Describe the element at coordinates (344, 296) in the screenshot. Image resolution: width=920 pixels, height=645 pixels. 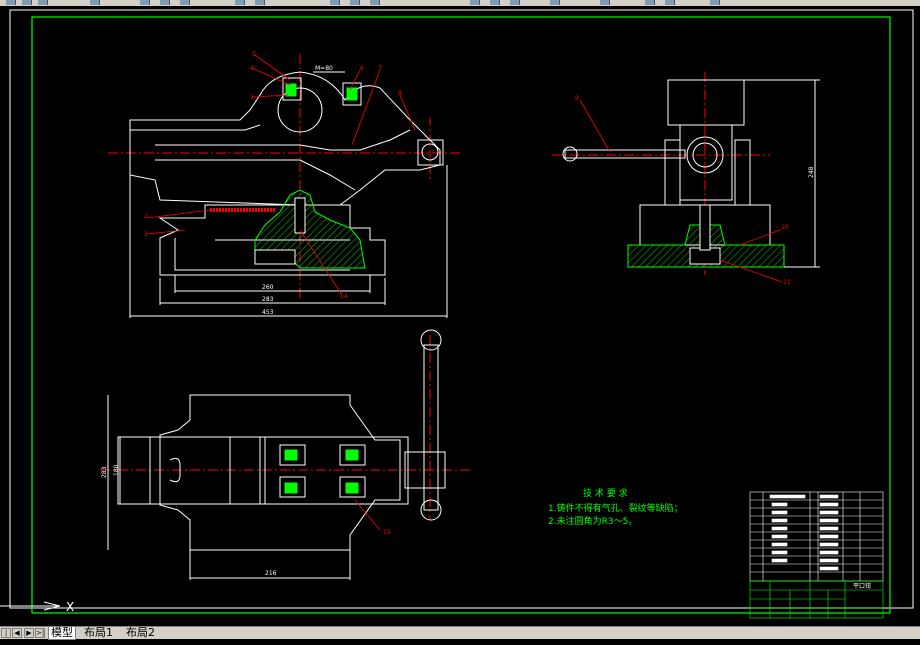
I see `balloon-14: 14` at that location.